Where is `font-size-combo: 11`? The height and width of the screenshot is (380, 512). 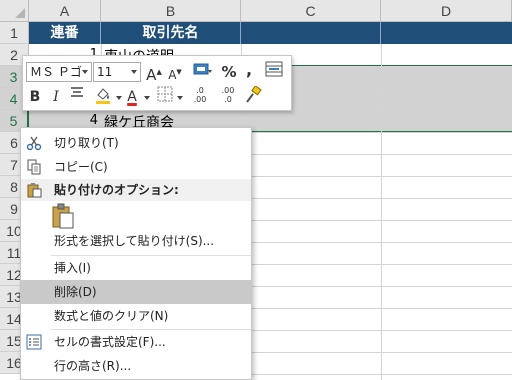 font-size-combo: 11 is located at coordinates (117, 72).